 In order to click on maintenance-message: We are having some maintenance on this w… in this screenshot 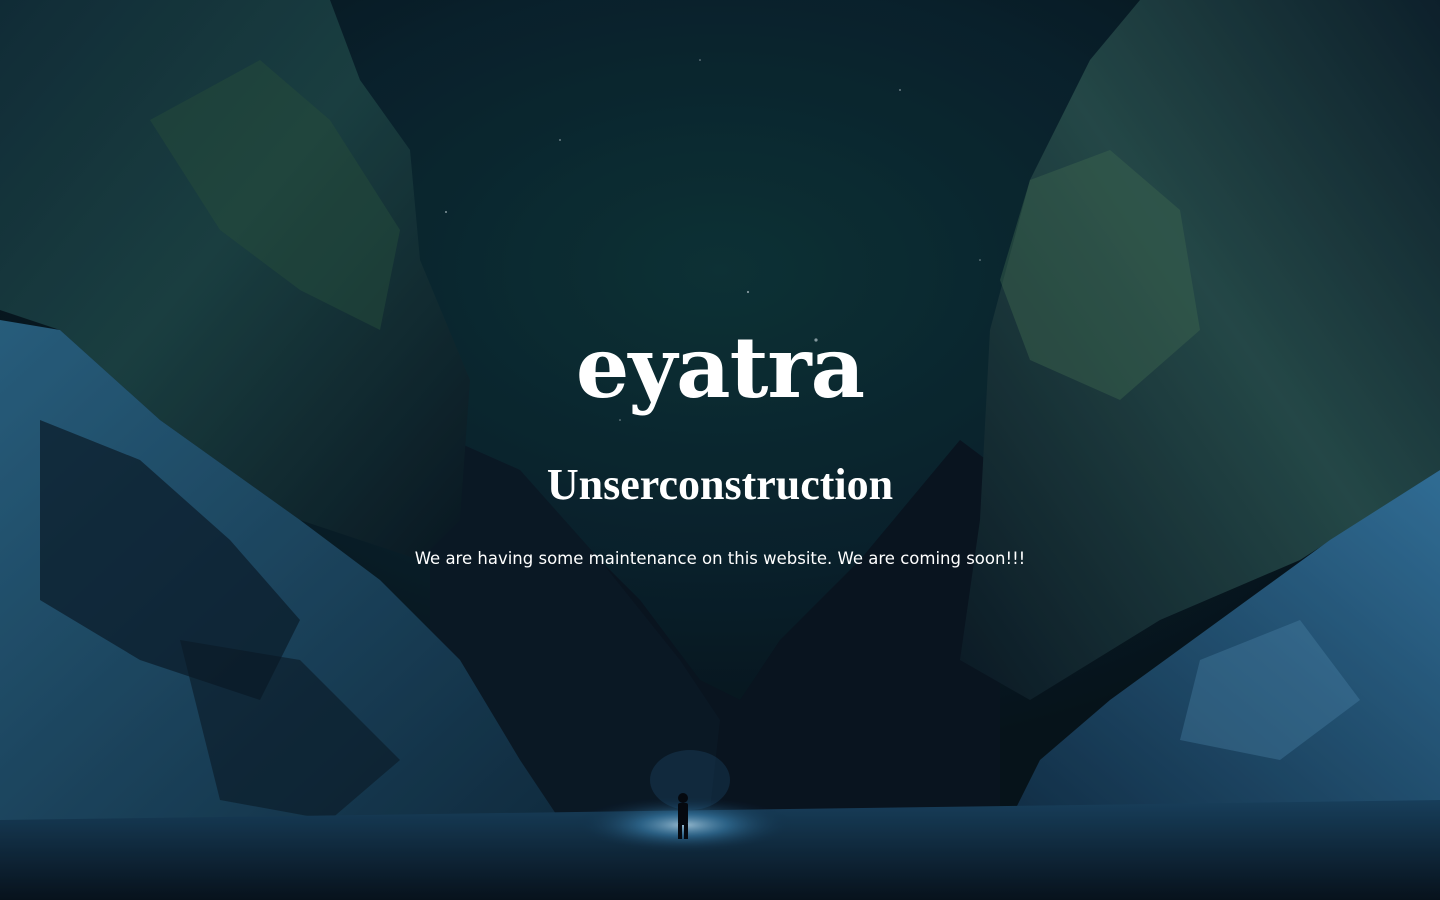, I will do `click(720, 558)`.